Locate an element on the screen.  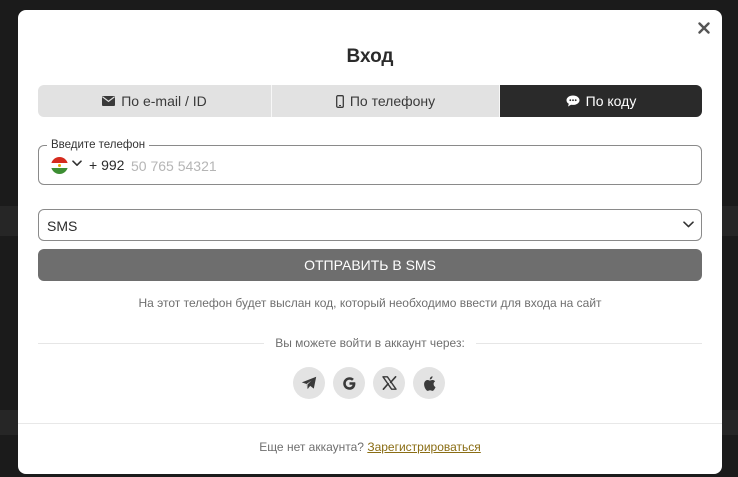
tab-label: По коду is located at coordinates (611, 101).